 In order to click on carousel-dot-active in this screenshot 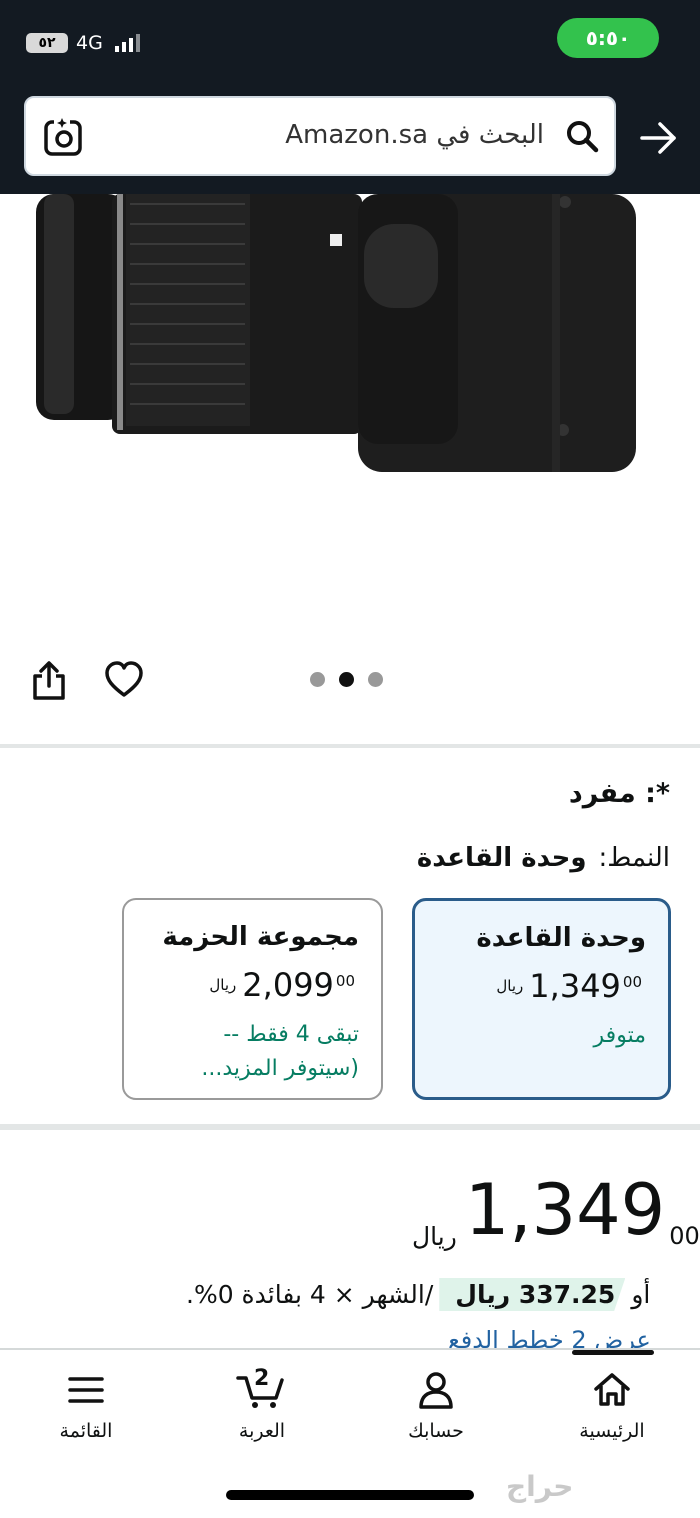, I will do `click(346, 679)`.